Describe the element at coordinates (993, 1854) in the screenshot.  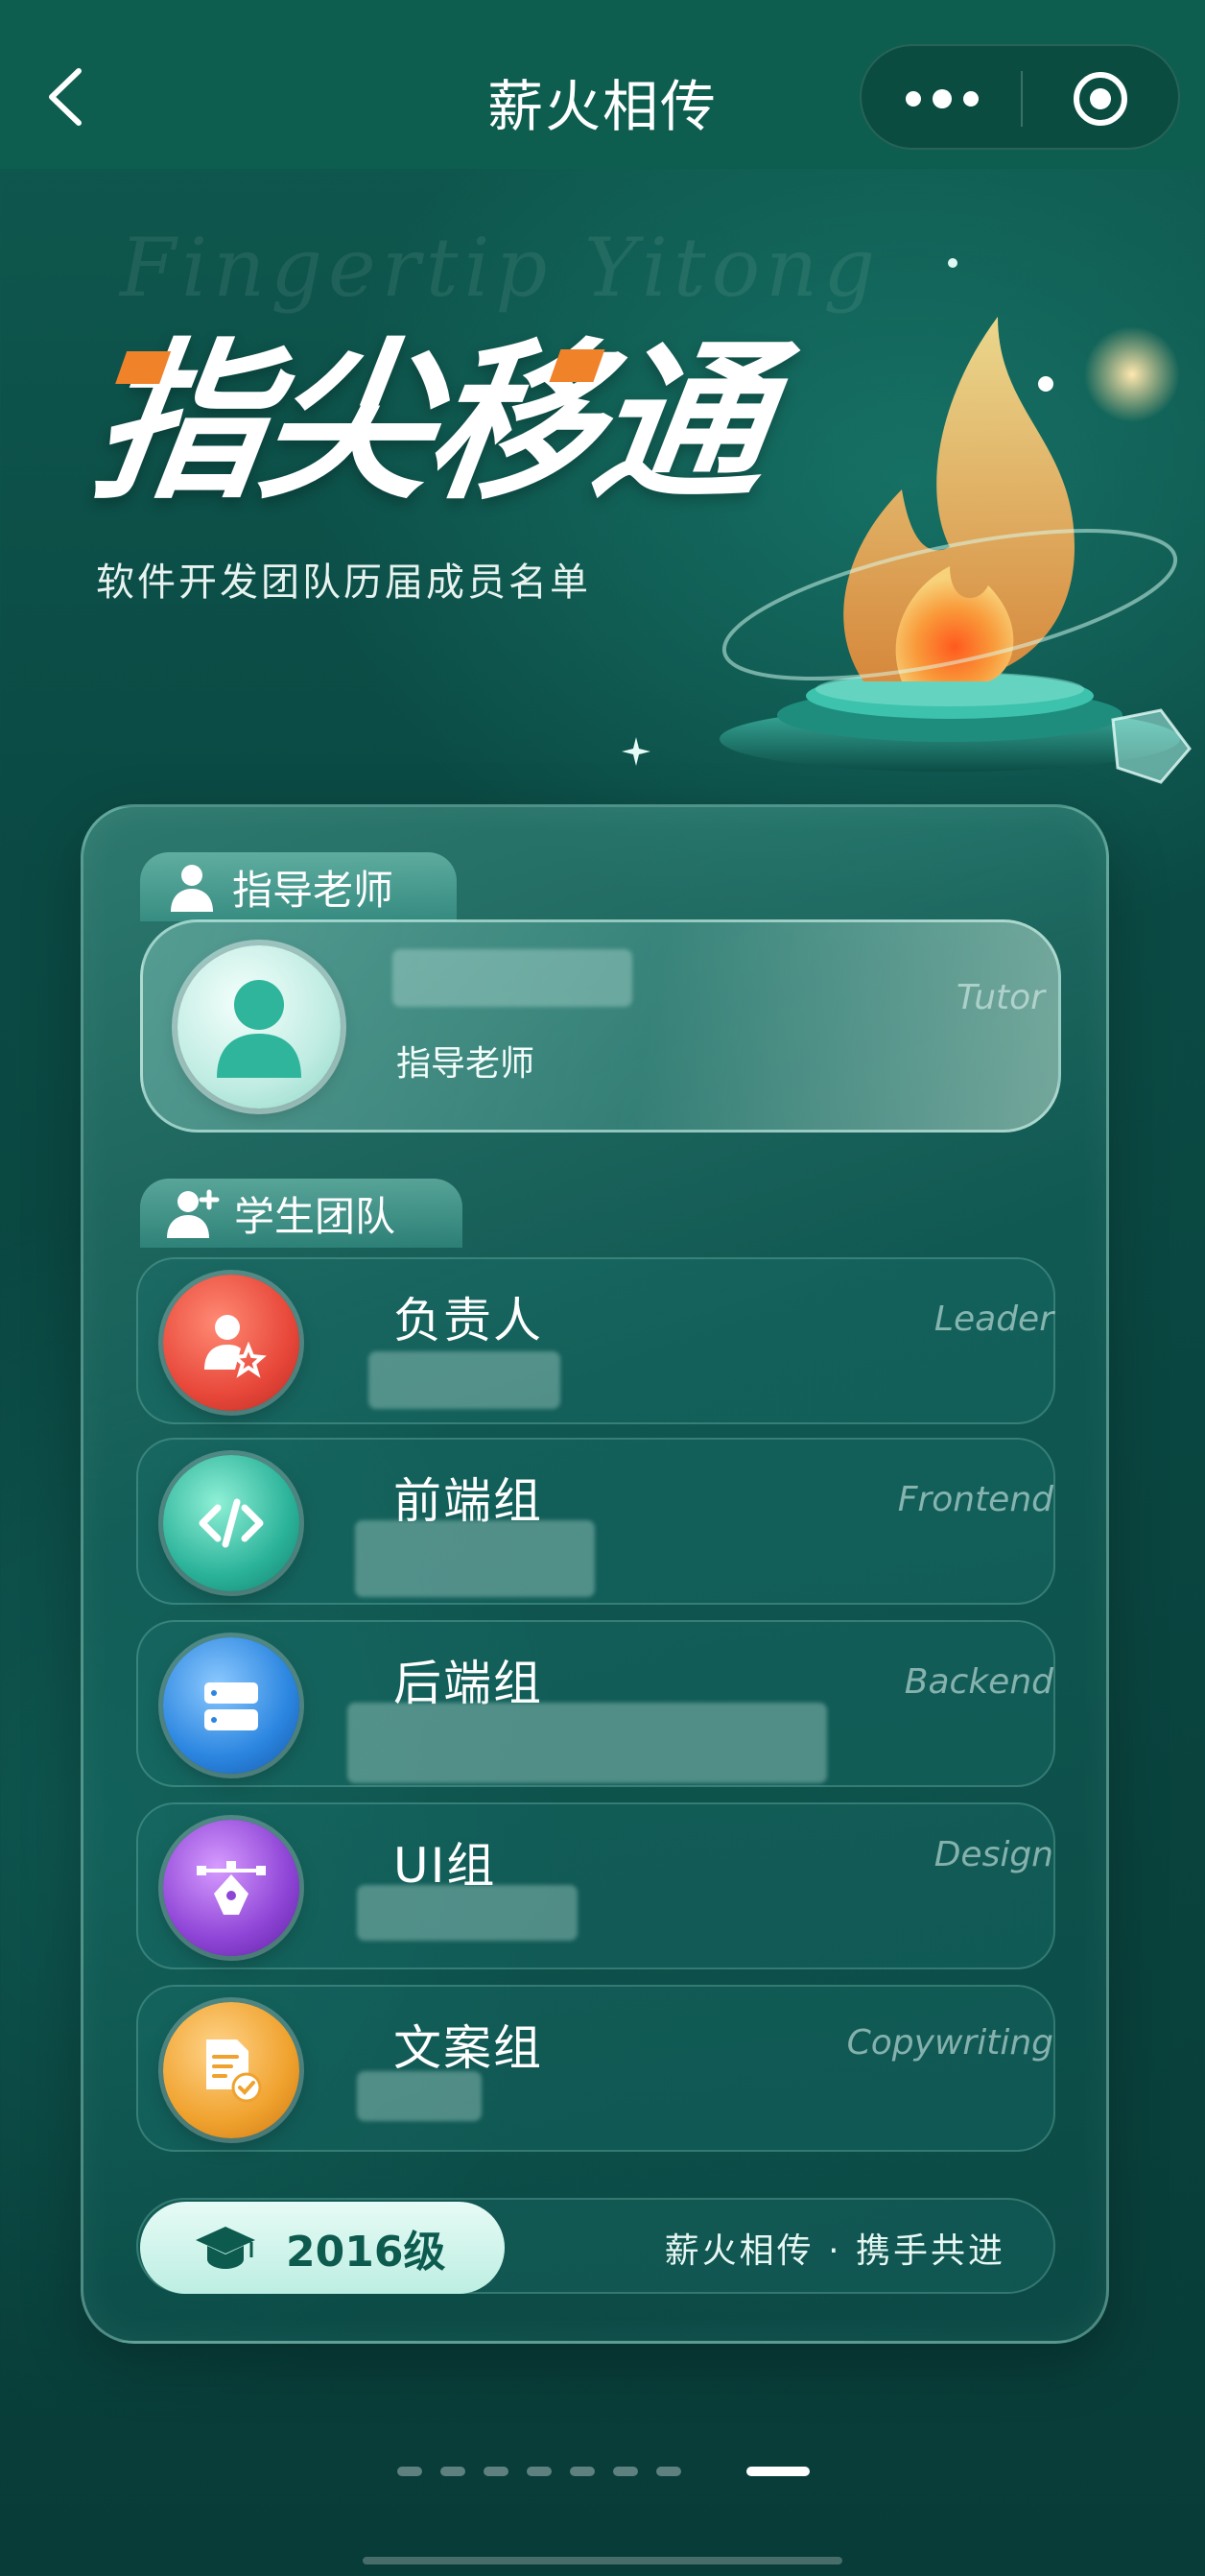
I see `group-tag: Design` at that location.